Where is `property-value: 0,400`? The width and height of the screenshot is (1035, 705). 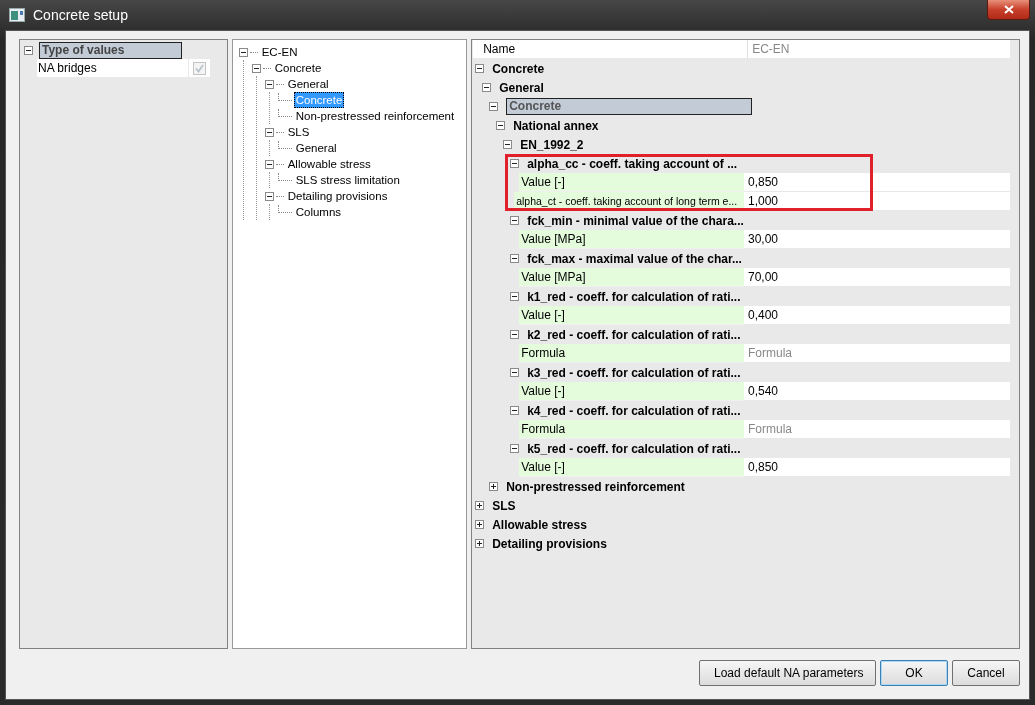 property-value: 0,400 is located at coordinates (877, 315).